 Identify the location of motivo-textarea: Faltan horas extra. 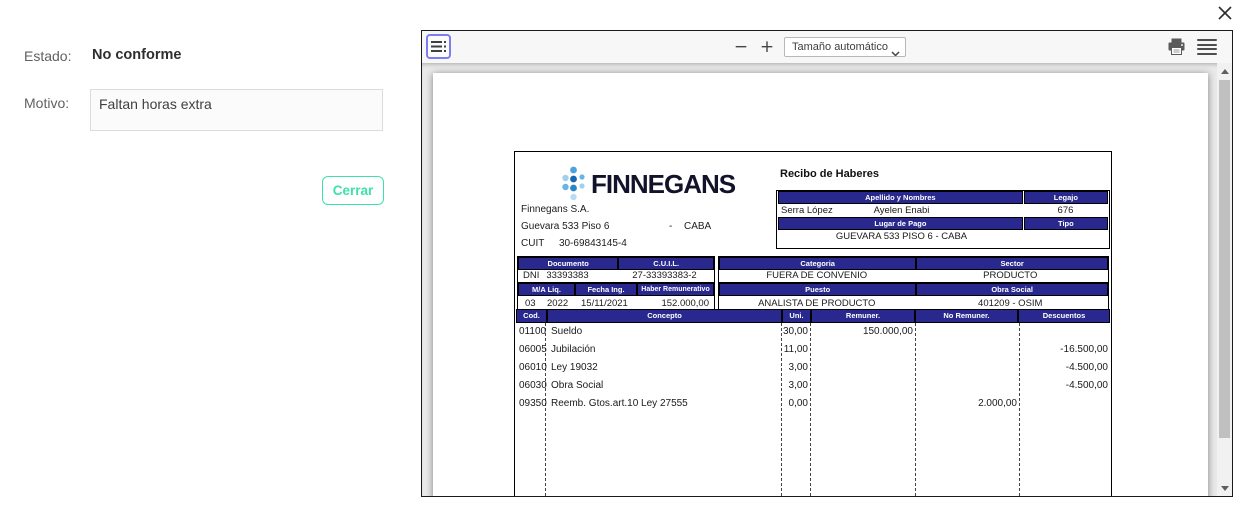
(236, 110).